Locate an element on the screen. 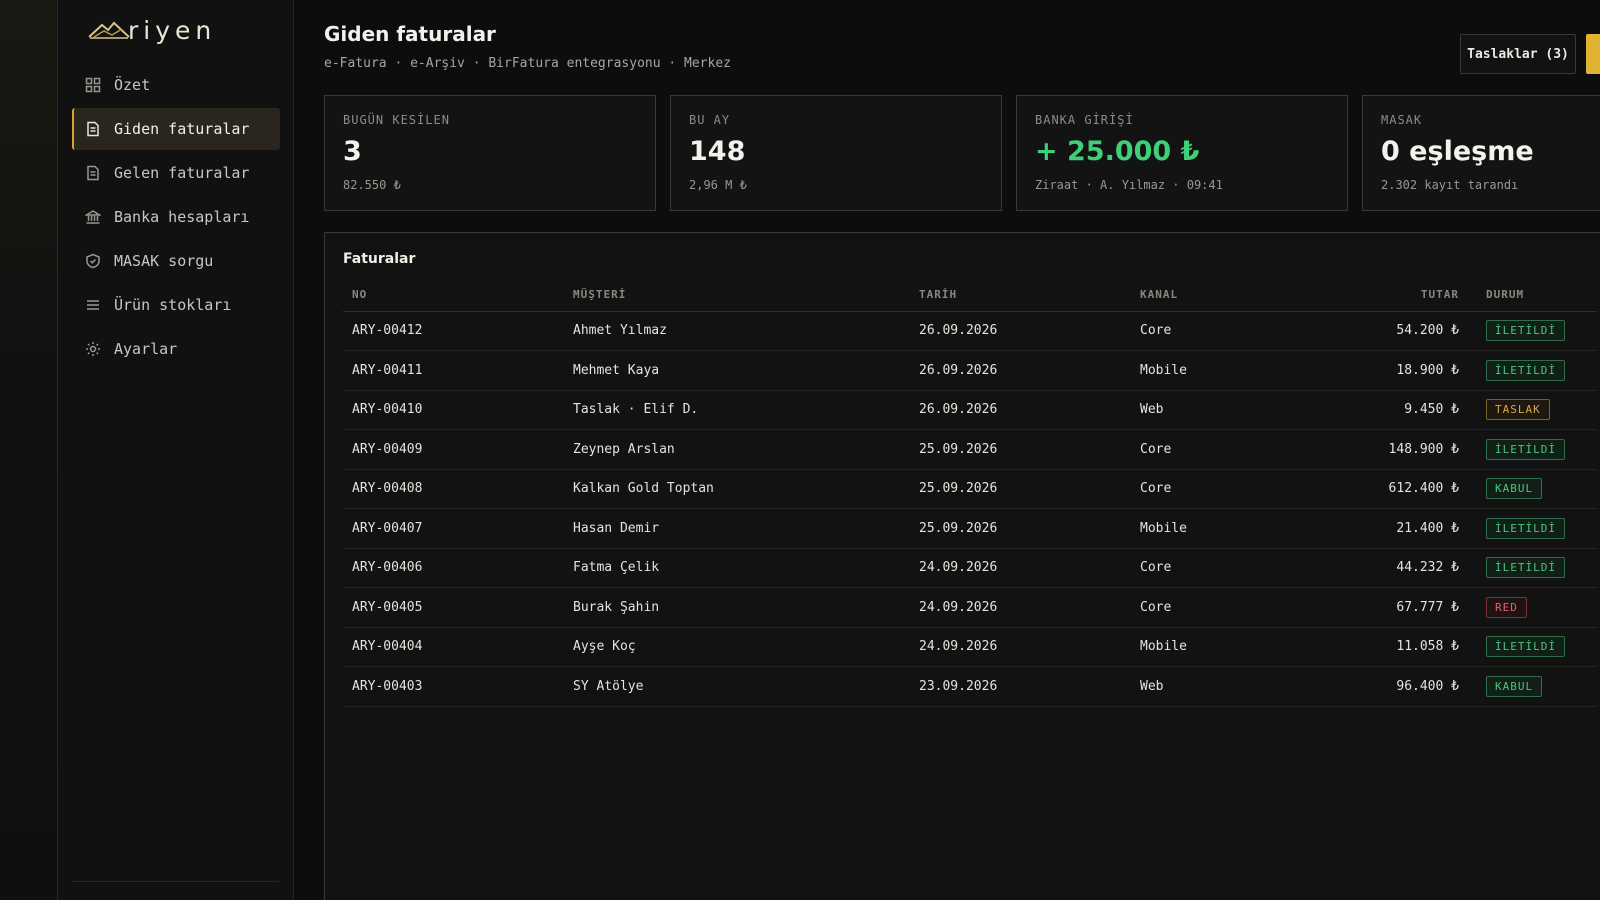 The width and height of the screenshot is (1600, 900). new-invoice-button is located at coordinates (1593, 54).